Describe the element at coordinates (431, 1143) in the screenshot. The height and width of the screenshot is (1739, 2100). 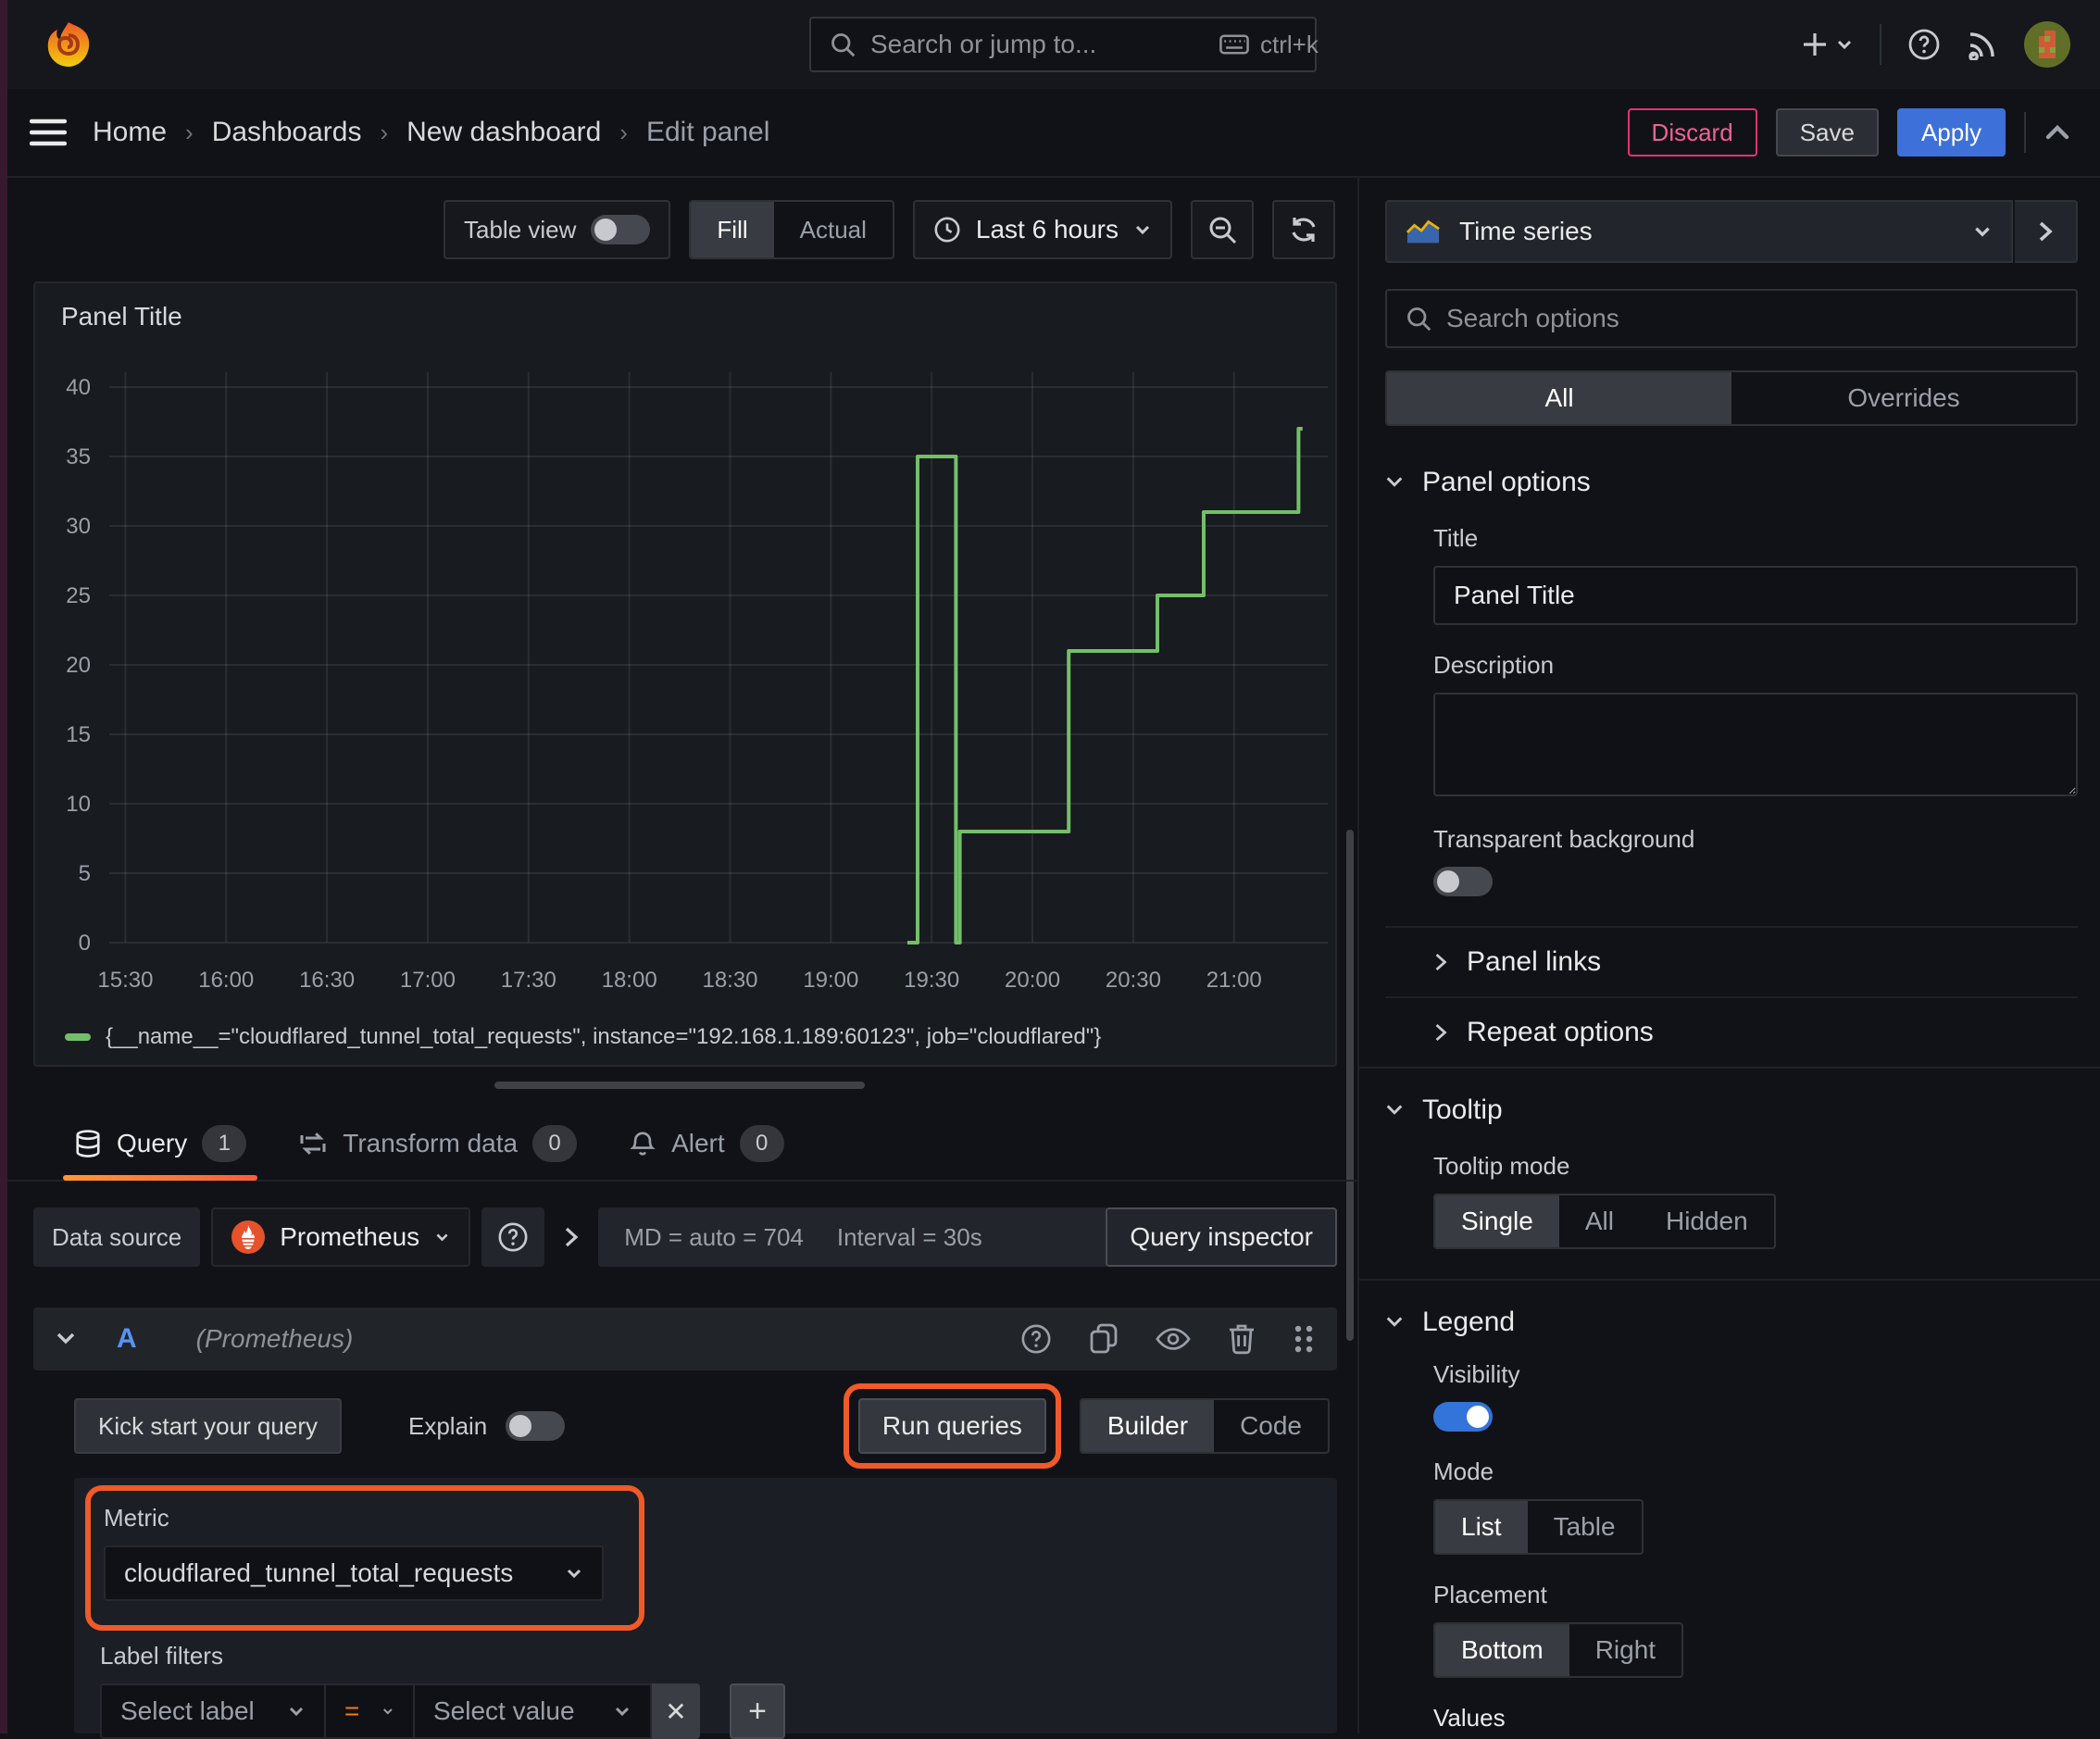
I see `tab-transform-label: Transform data` at that location.